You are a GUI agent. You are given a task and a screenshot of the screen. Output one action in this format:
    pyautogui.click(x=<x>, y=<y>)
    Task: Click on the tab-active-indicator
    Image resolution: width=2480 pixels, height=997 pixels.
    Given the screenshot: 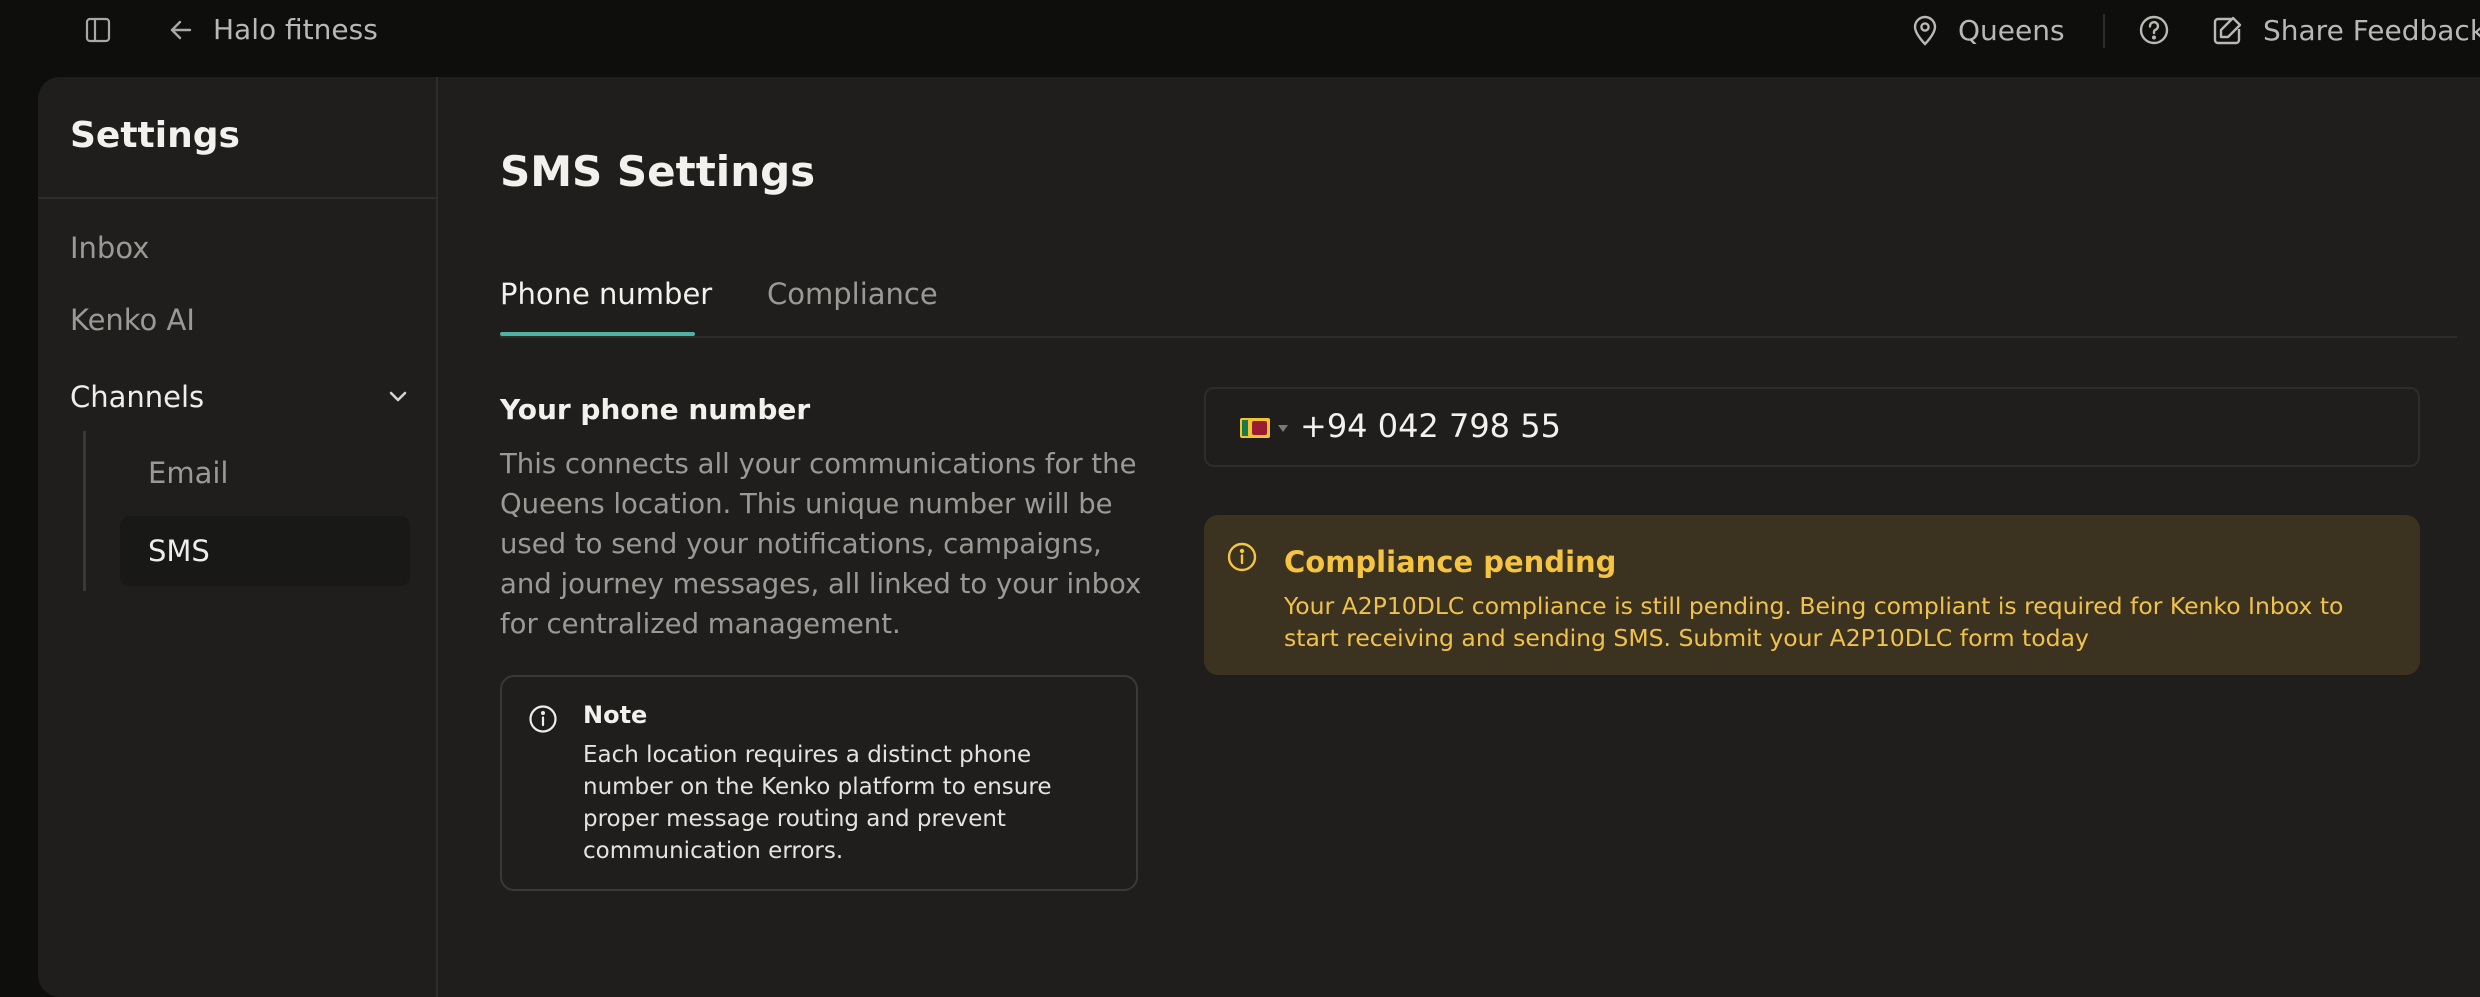 What is the action you would take?
    pyautogui.click(x=597, y=334)
    